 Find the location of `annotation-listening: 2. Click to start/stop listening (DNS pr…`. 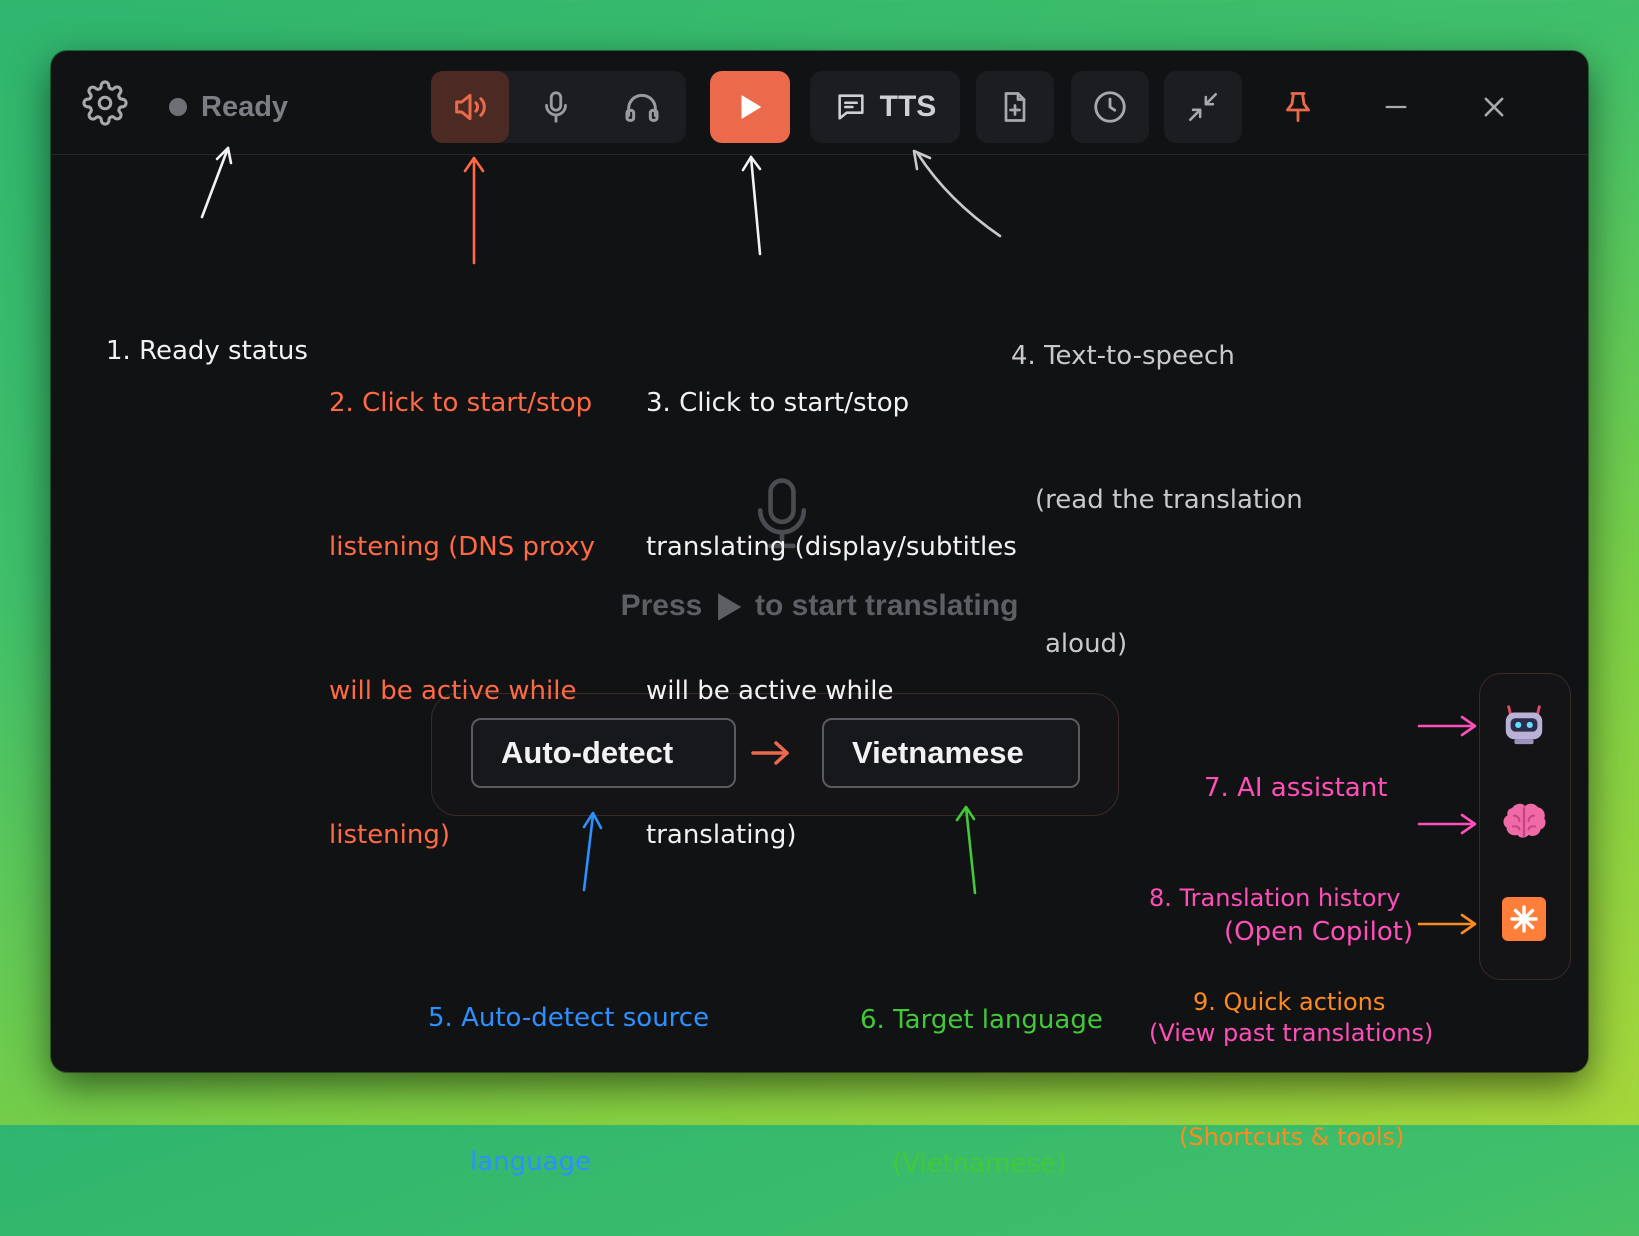

annotation-listening: 2. Click to start/stop listening (DNS pr… is located at coordinates (462, 619).